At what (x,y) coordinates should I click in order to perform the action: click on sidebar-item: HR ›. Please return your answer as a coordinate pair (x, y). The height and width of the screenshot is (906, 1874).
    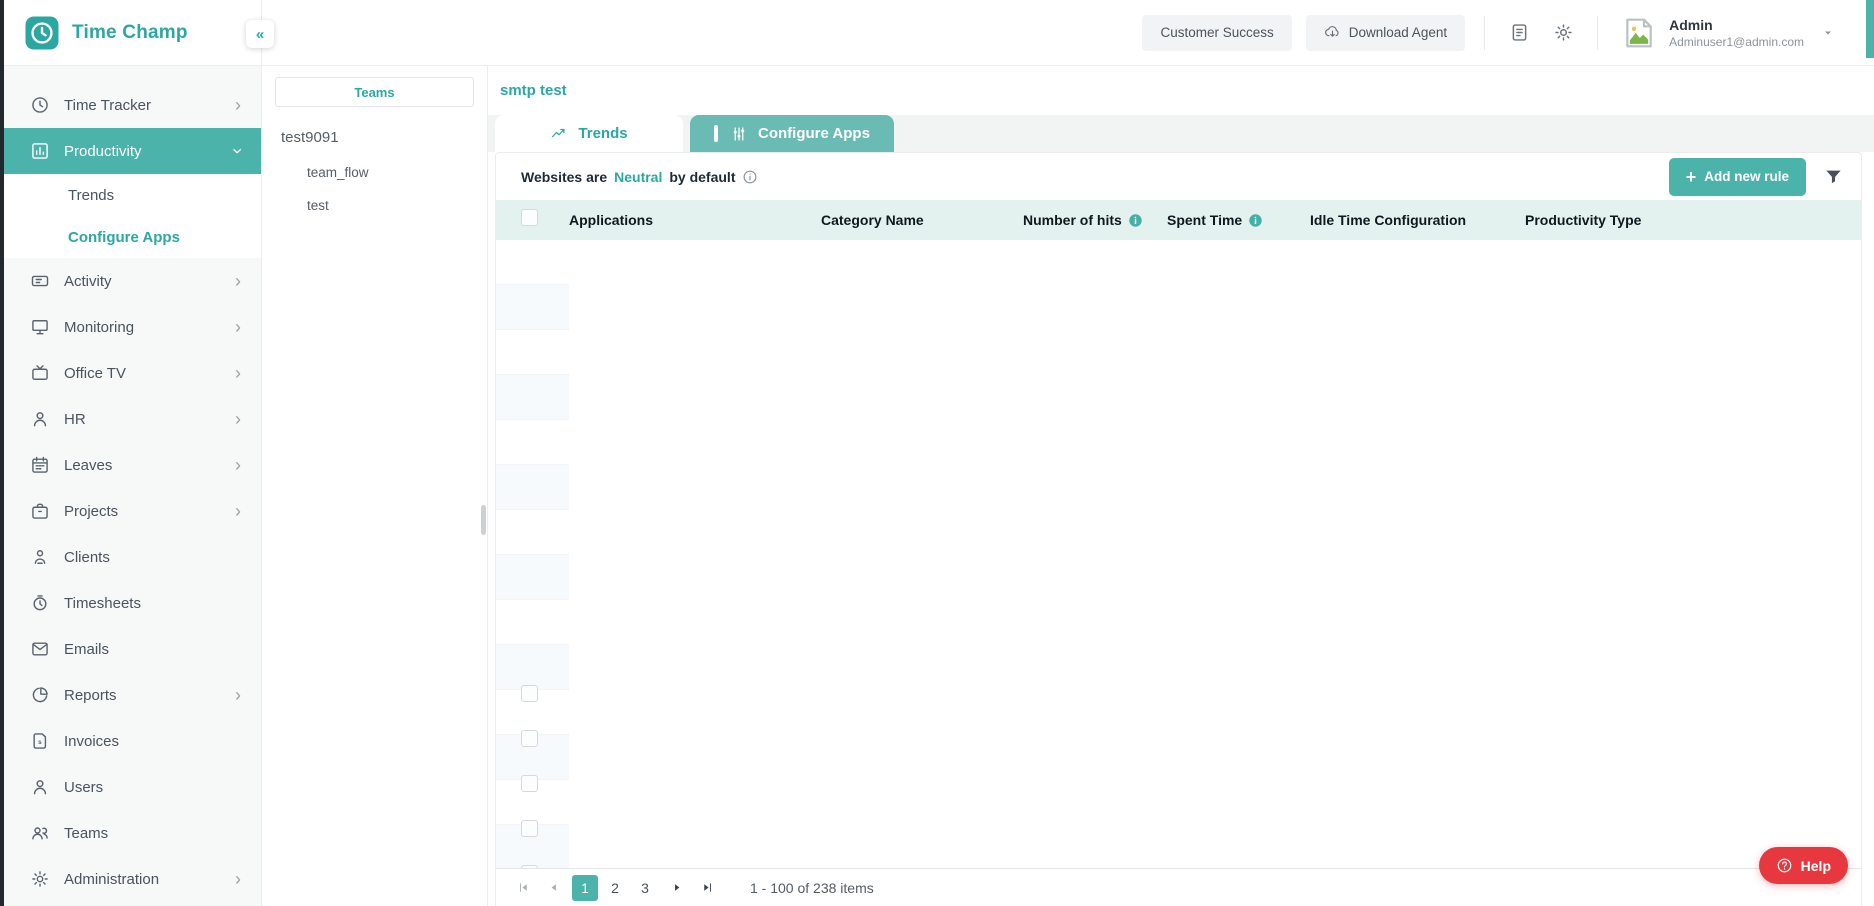
    Looking at the image, I should click on (132, 419).